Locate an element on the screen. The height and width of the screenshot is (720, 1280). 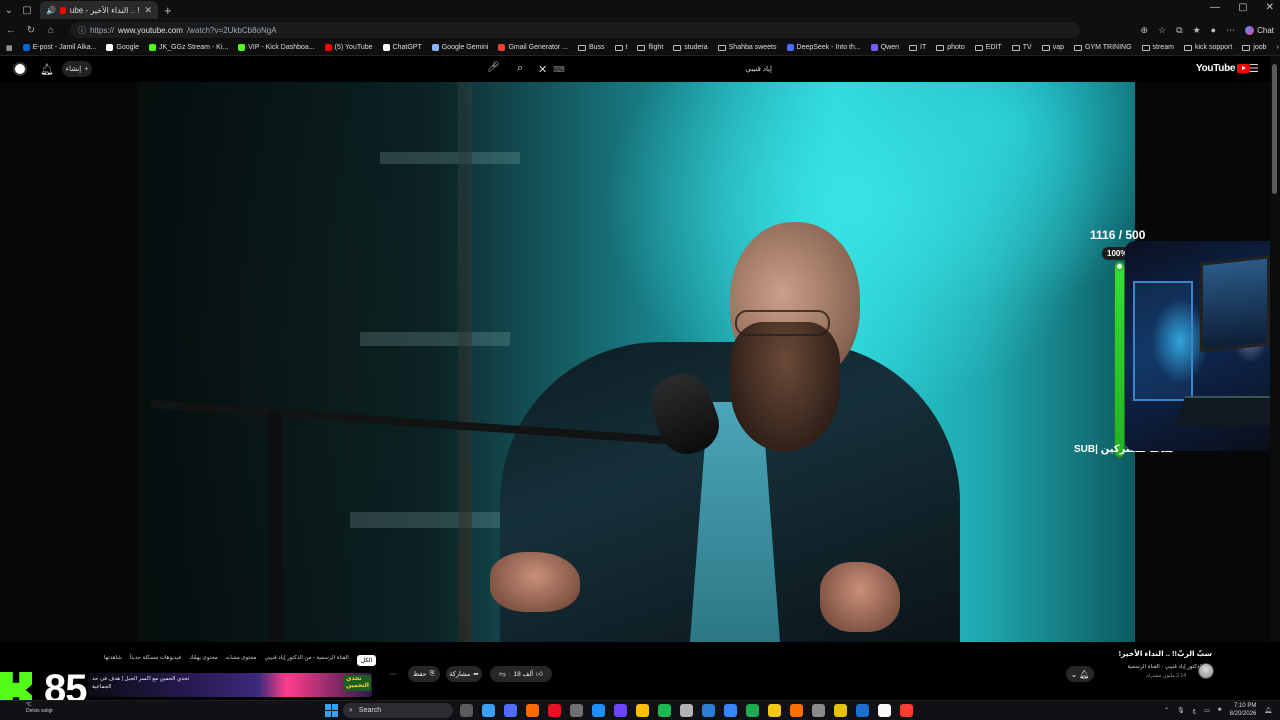
browser-tab-youtube: 🔊 ube - سبّ الربّ!! .. النداء الأخير! ✕ is located at coordinates (99, 10).